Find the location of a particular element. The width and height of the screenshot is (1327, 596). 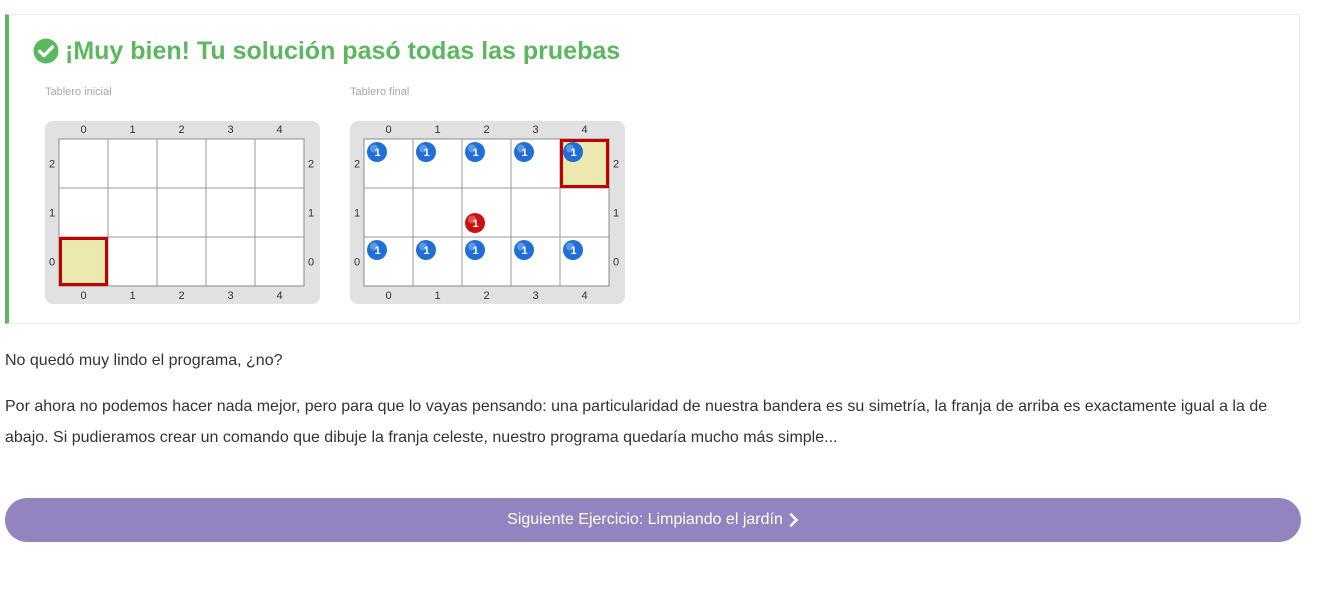

initial-board-caption: Tablero inicial is located at coordinates (78, 92).